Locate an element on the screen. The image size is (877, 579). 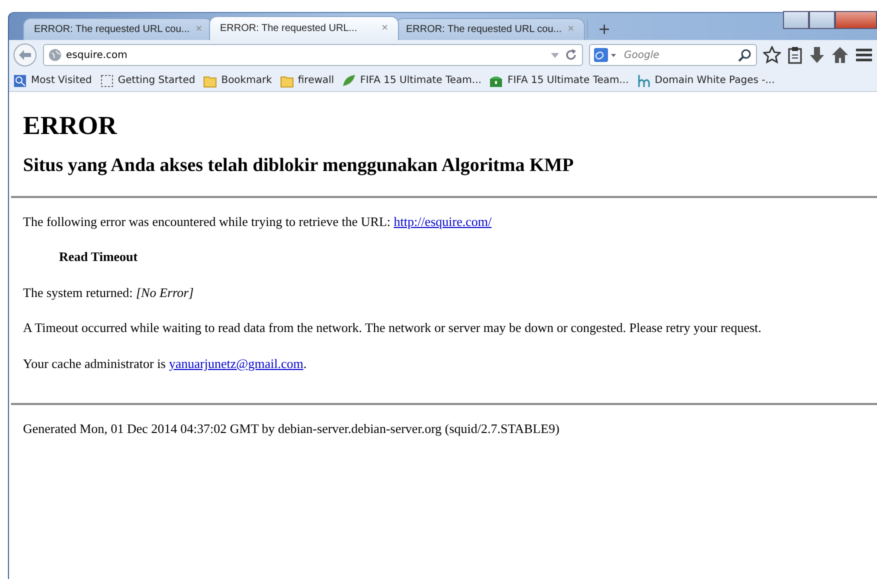
tab: ERROR: The requested URL... × is located at coordinates (304, 28).